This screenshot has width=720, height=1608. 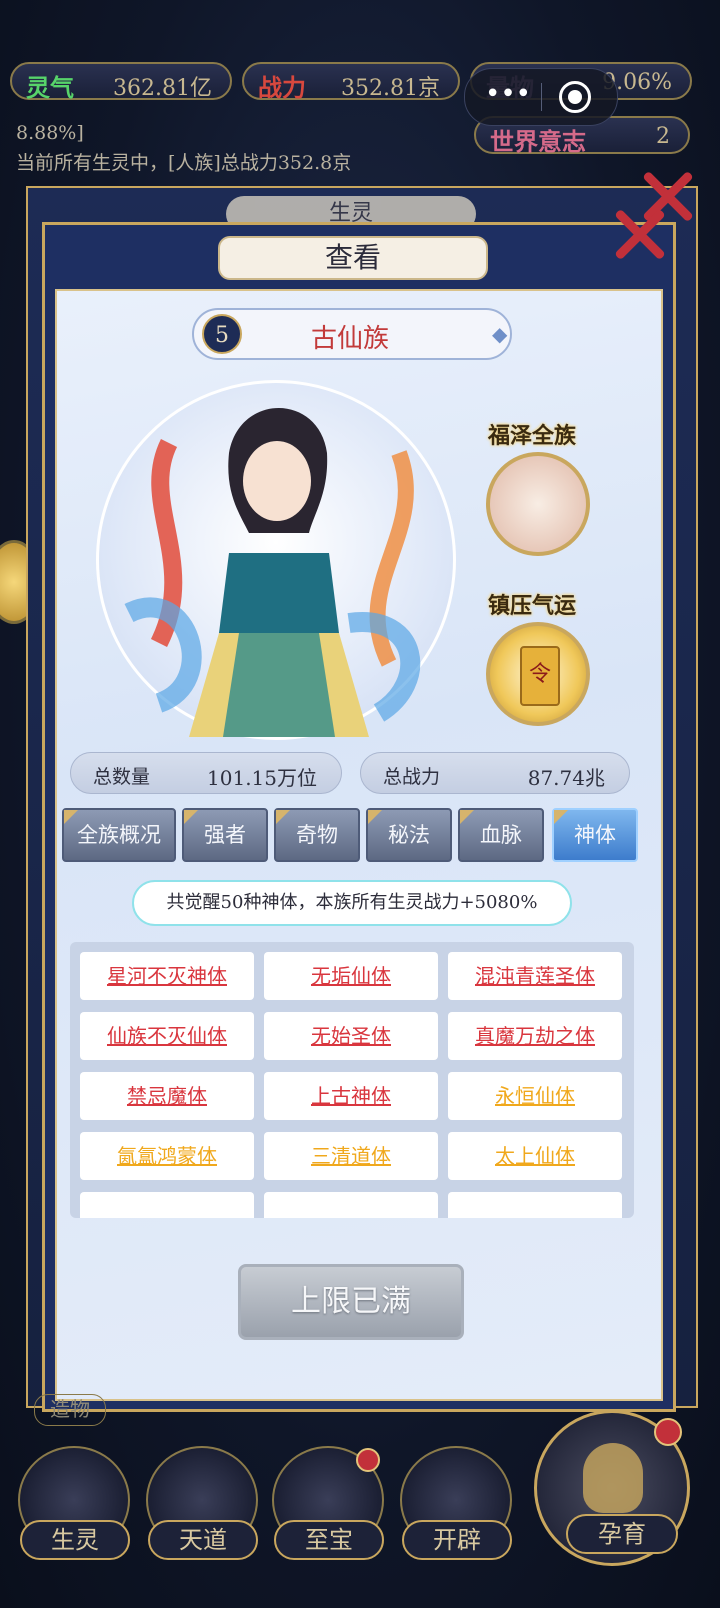 What do you see at coordinates (663, 136) in the screenshot?
I see `world-will-value: 2` at bounding box center [663, 136].